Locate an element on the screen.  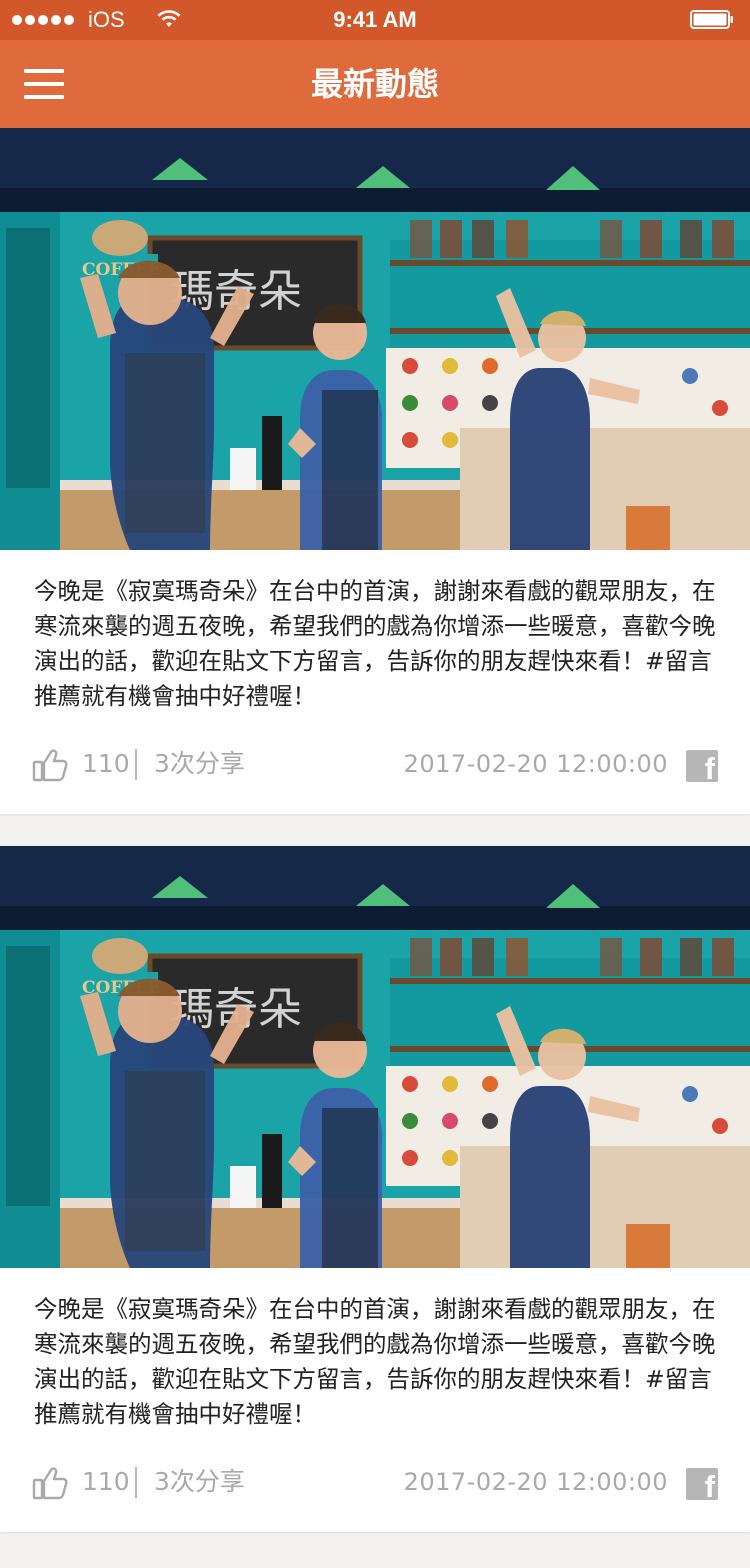
navigation-bar: 最新動態 is located at coordinates (375, 84).